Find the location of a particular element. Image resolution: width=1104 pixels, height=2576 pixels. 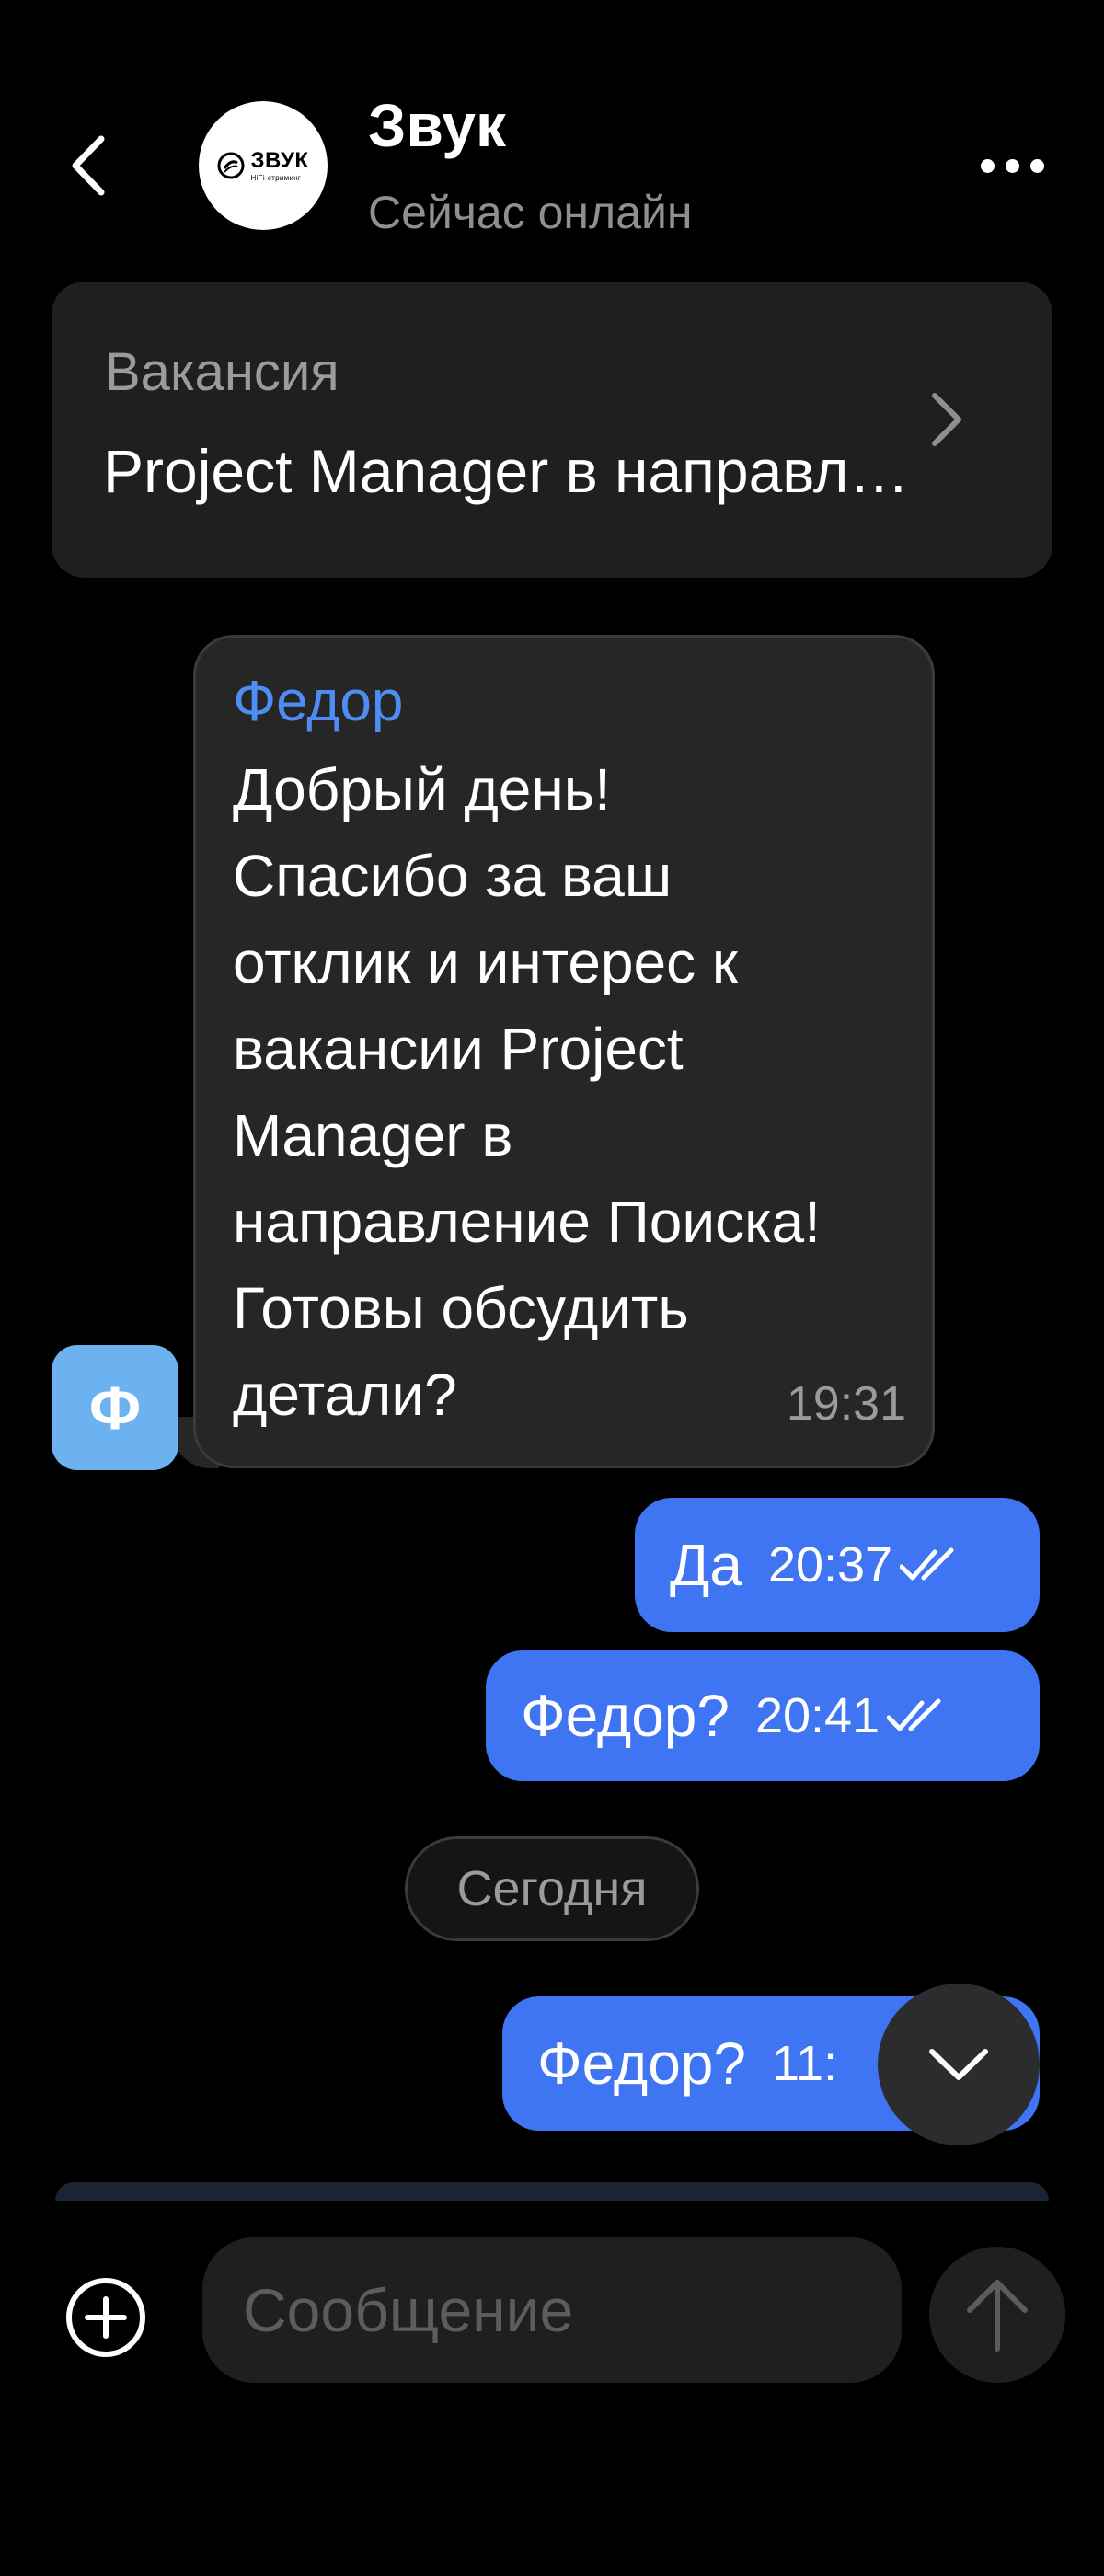

message-time: 20:37 is located at coordinates (830, 1565).